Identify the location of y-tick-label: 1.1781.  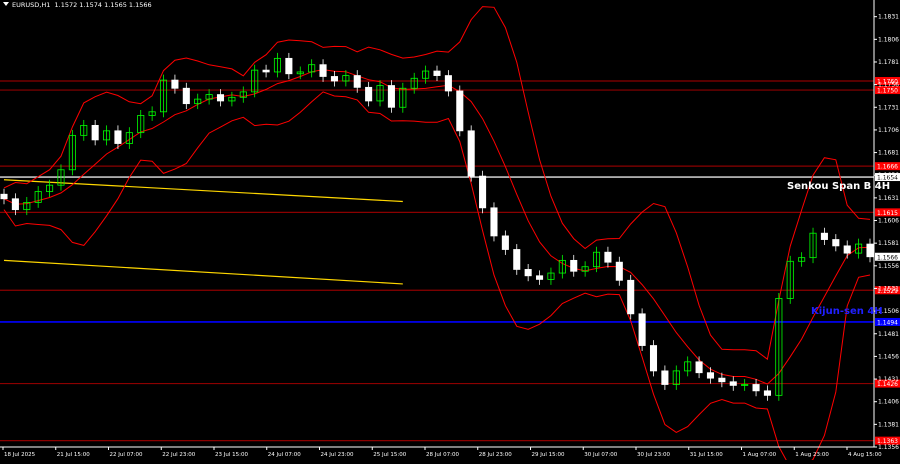
(888, 62).